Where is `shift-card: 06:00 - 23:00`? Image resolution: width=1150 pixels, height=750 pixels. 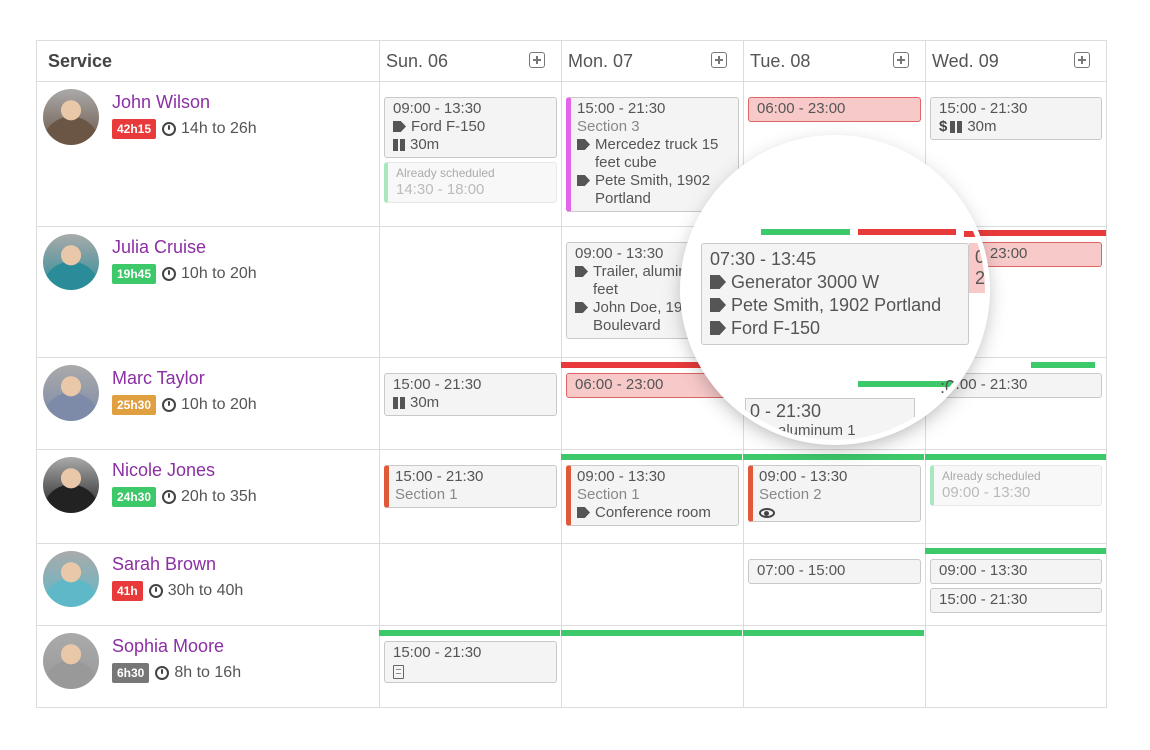
shift-card: 06:00 - 23:00 is located at coordinates (834, 109).